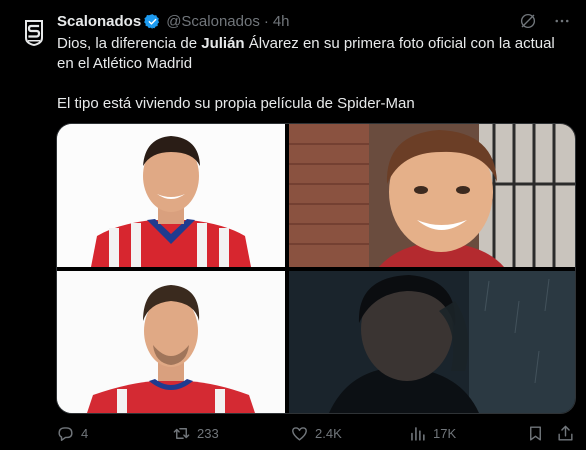 The height and width of the screenshot is (450, 586). What do you see at coordinates (152, 21) in the screenshot?
I see `verified-badge-icon` at bounding box center [152, 21].